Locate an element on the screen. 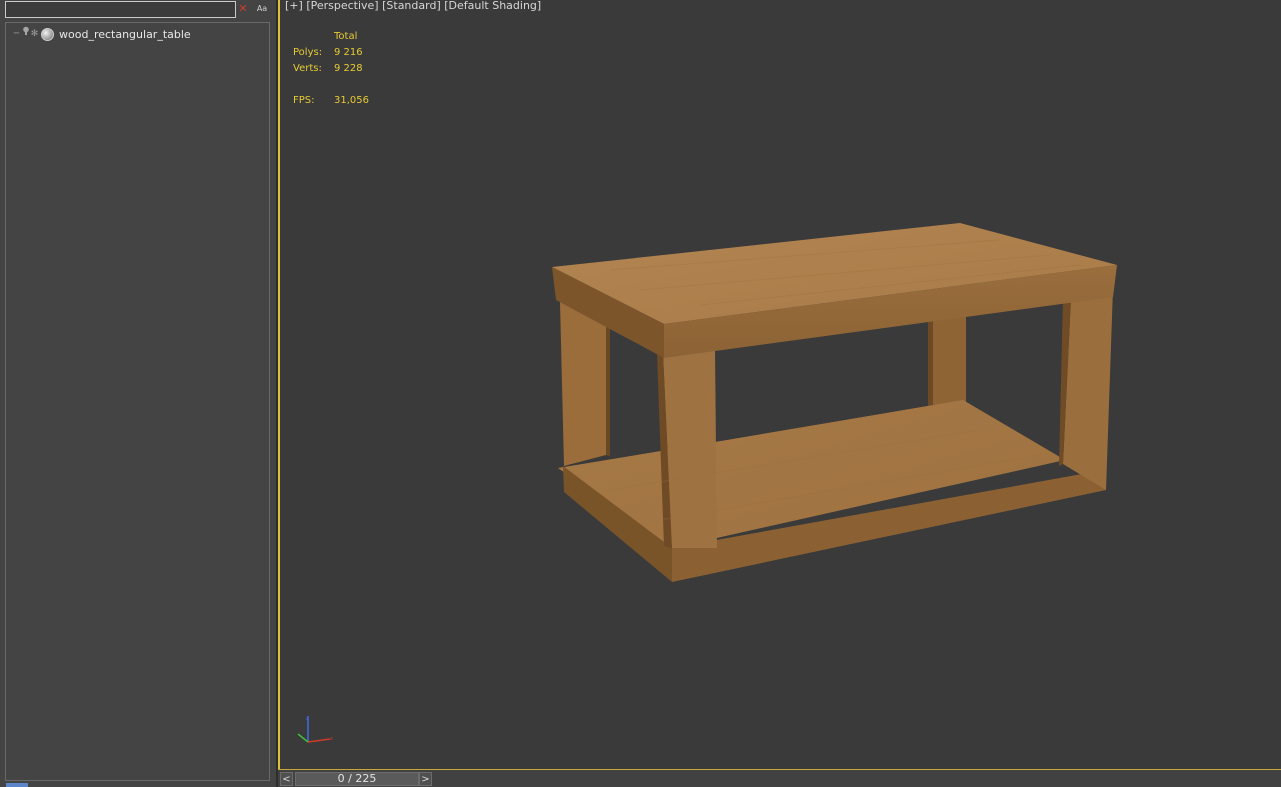 The image size is (1281, 787). fps-value: 31,056 is located at coordinates (351, 100).